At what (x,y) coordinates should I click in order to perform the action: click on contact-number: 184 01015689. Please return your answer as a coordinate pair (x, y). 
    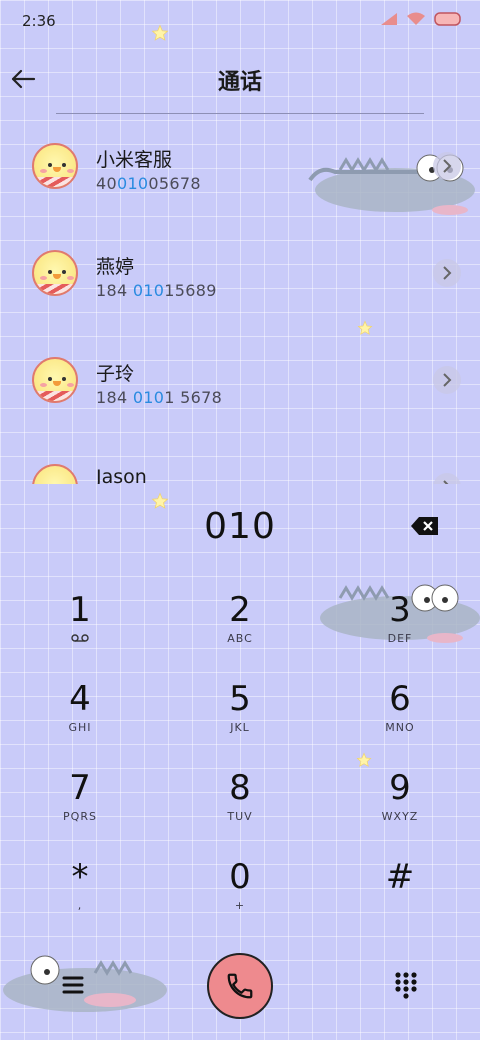
    Looking at the image, I should click on (156, 290).